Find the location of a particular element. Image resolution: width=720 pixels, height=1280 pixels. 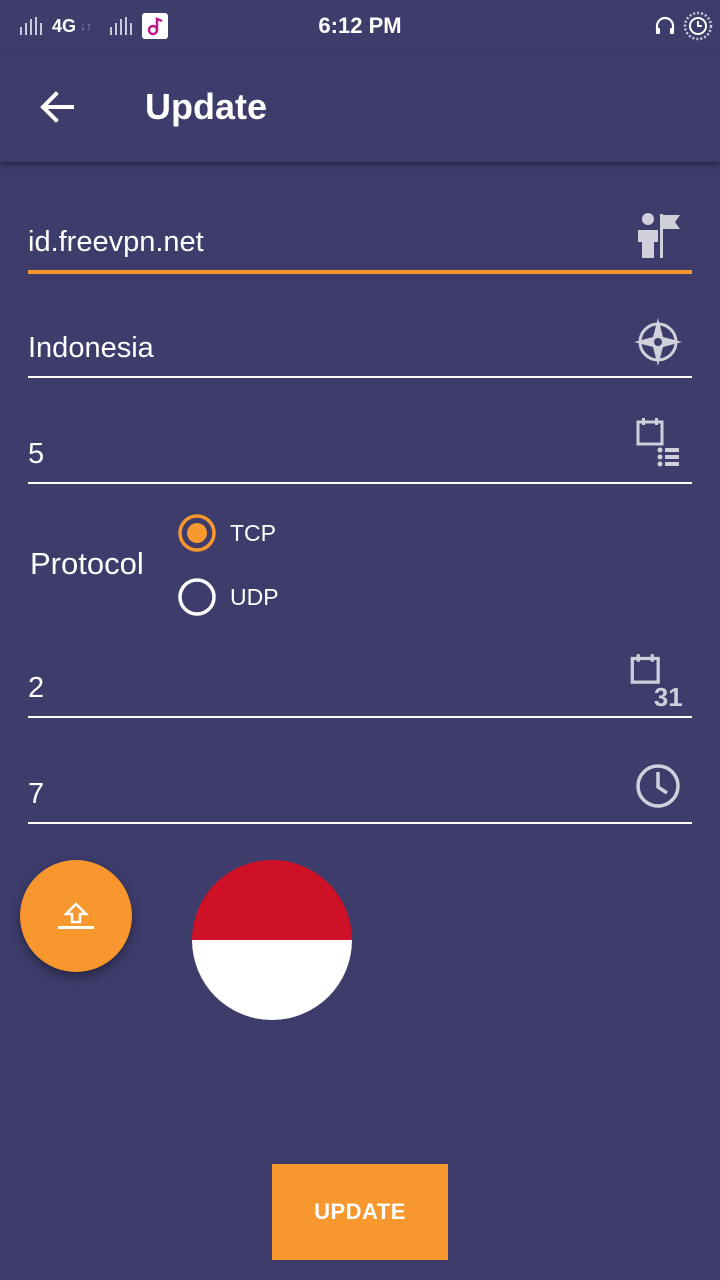

upload-fab-button is located at coordinates (76, 916).